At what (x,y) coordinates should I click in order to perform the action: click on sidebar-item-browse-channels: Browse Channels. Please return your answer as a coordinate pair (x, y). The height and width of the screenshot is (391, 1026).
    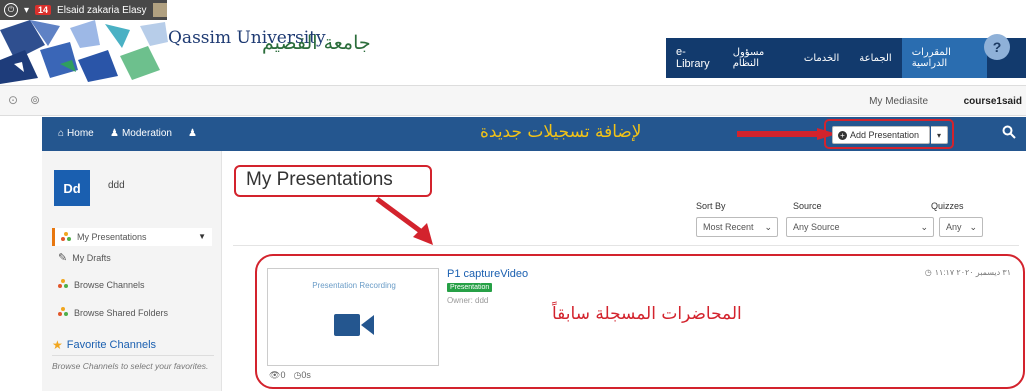
    Looking at the image, I should click on (101, 284).